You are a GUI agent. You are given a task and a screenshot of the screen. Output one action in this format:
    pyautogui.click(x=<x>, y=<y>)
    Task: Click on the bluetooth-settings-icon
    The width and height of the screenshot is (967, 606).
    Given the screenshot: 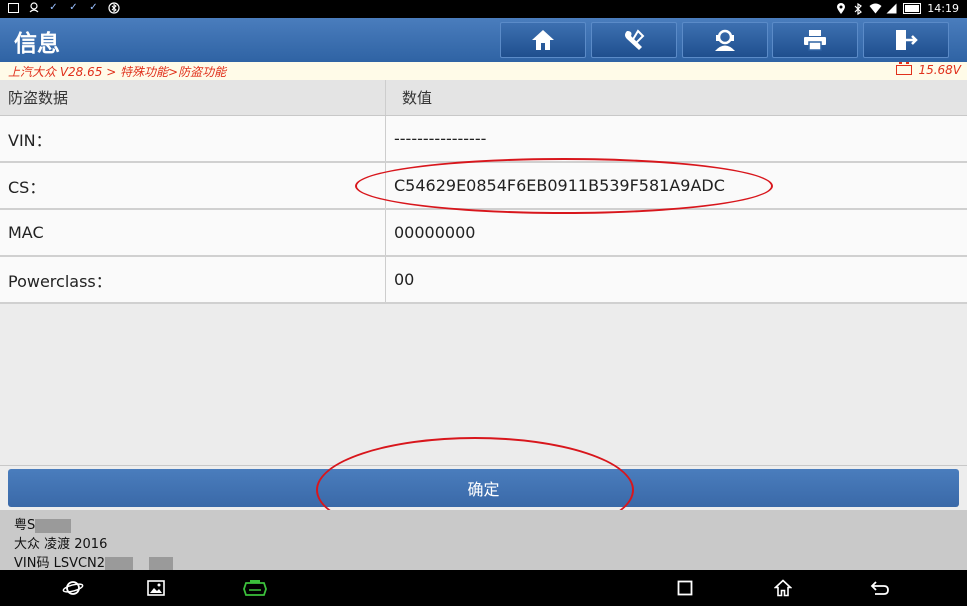 What is the action you would take?
    pyautogui.click(x=114, y=8)
    